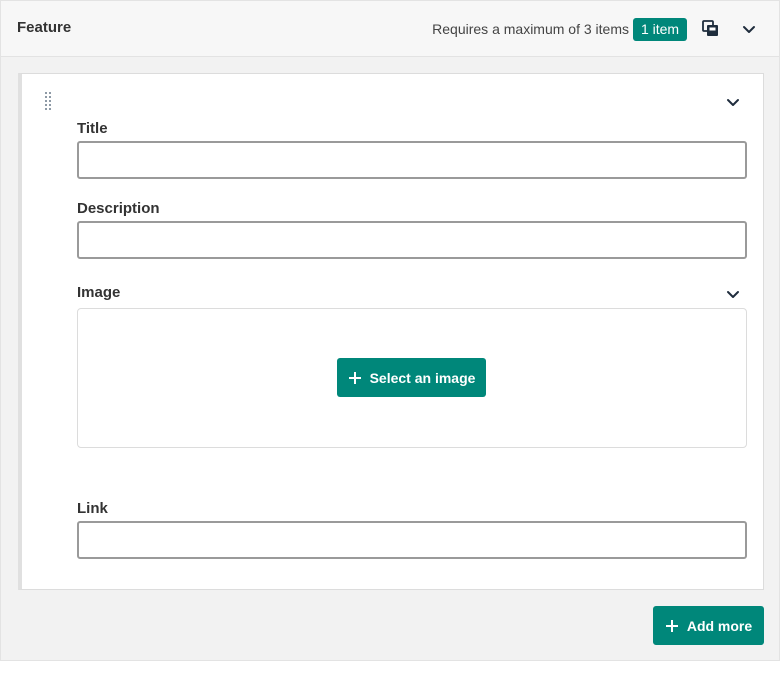 Image resolution: width=780 pixels, height=673 pixels. What do you see at coordinates (711, 29) in the screenshot?
I see `copy-icon` at bounding box center [711, 29].